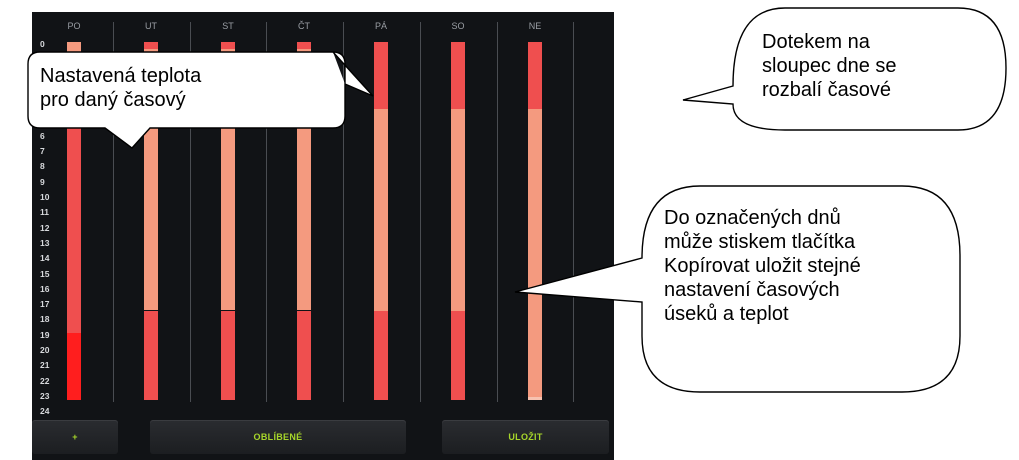 The width and height of the screenshot is (1019, 460). I want to click on callout-touch-text: Dotekem na sloupec dne se rozbalí časové, so click(829, 66).